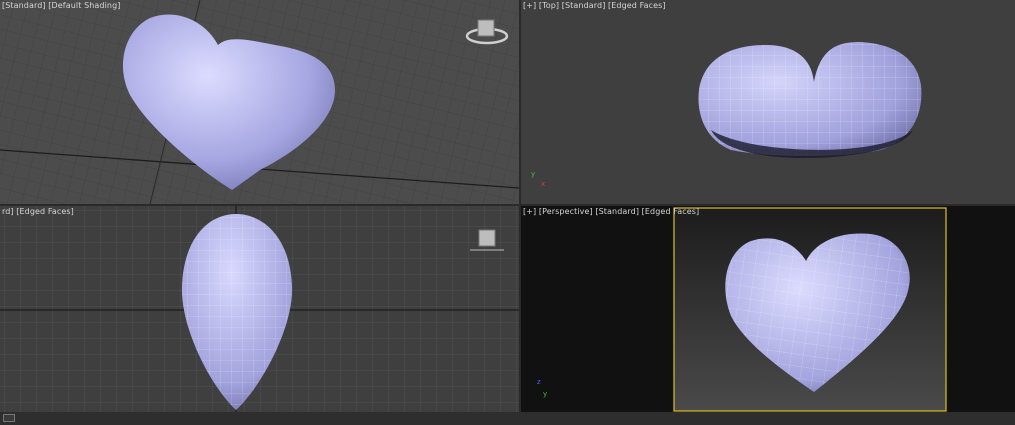 Image resolution: width=1015 pixels, height=425 pixels. Describe the element at coordinates (38, 211) in the screenshot. I see `viewport-label: rd] [Edged Faces]` at that location.